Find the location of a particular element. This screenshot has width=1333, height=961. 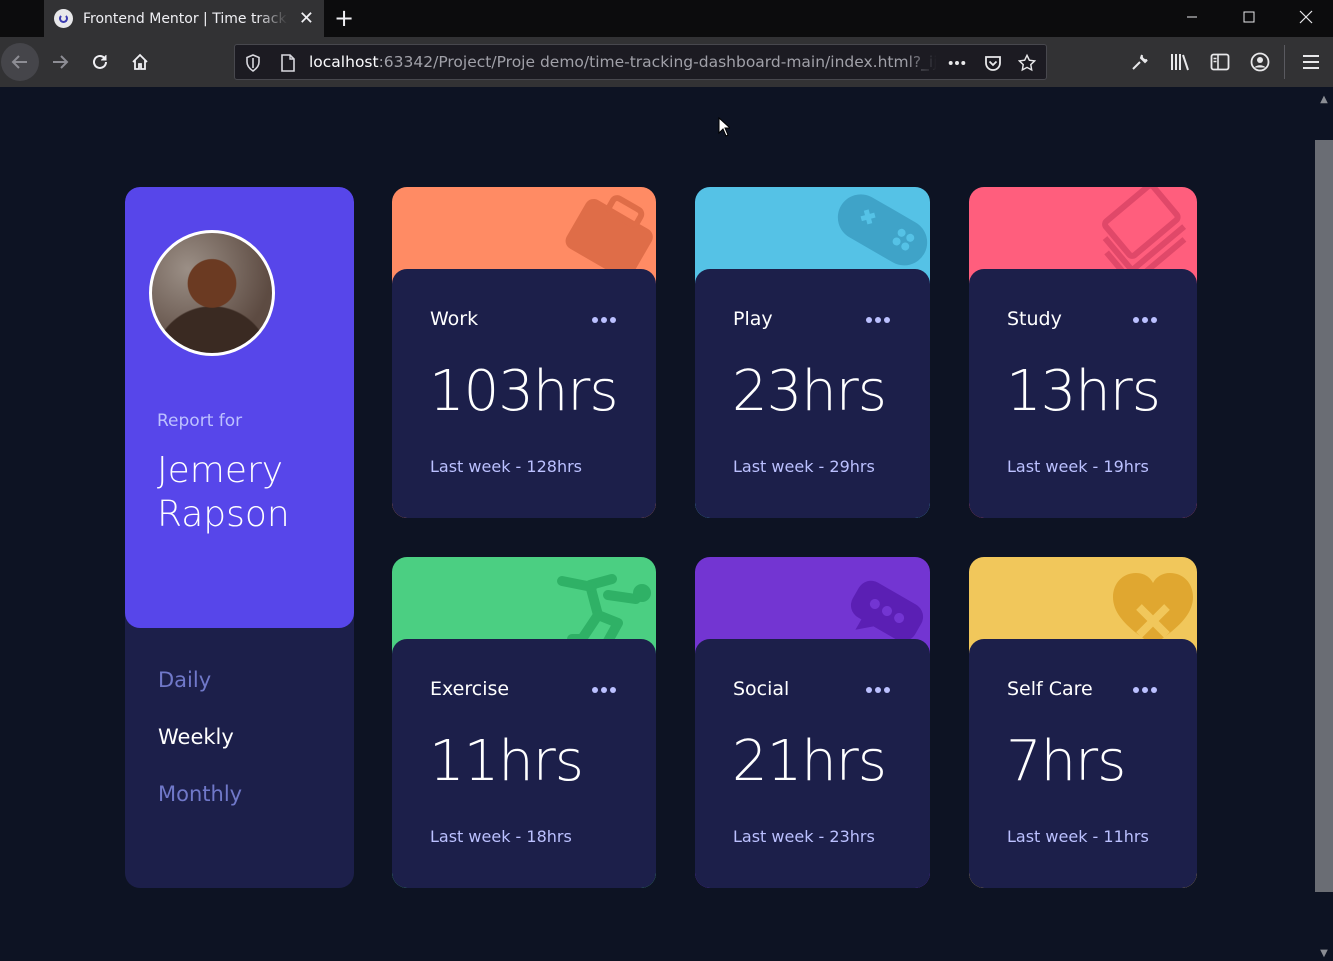

menu-button is located at coordinates (1311, 62).